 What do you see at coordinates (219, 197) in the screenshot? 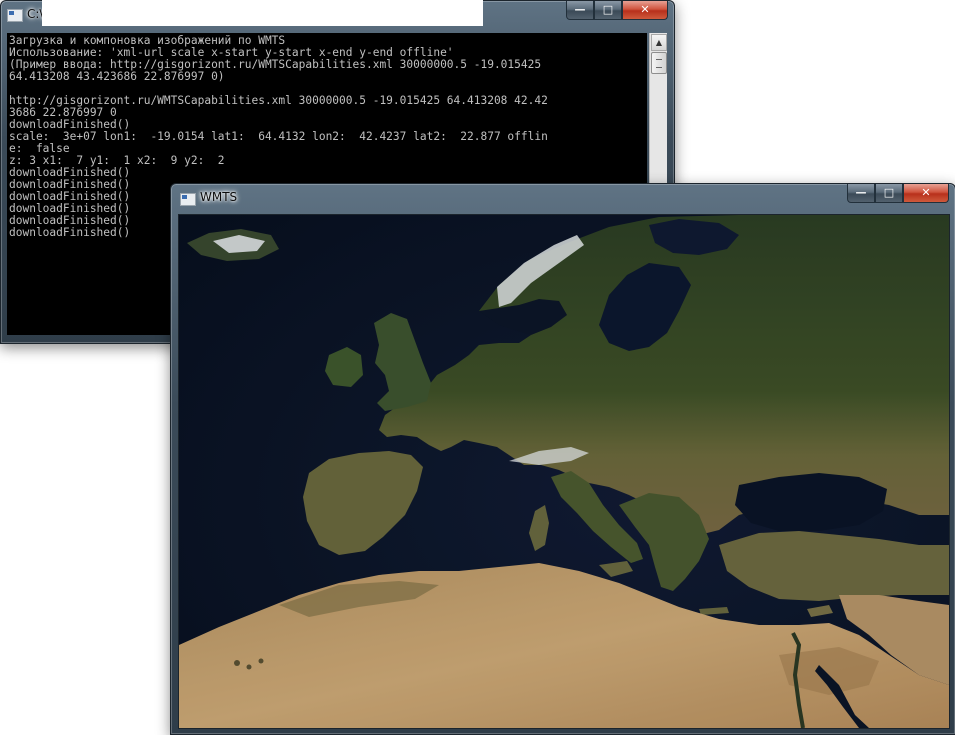
I see `wmts-title: WMTS` at bounding box center [219, 197].